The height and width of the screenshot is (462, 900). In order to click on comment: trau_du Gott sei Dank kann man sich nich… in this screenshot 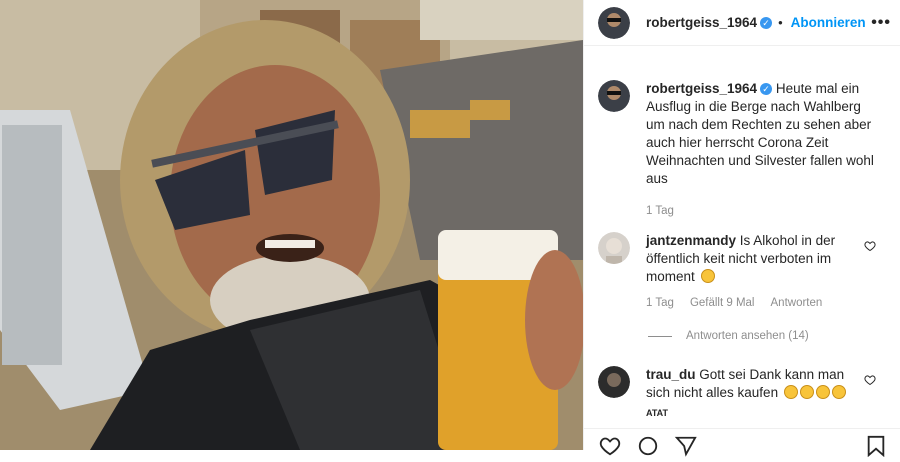, I will do `click(743, 394)`.